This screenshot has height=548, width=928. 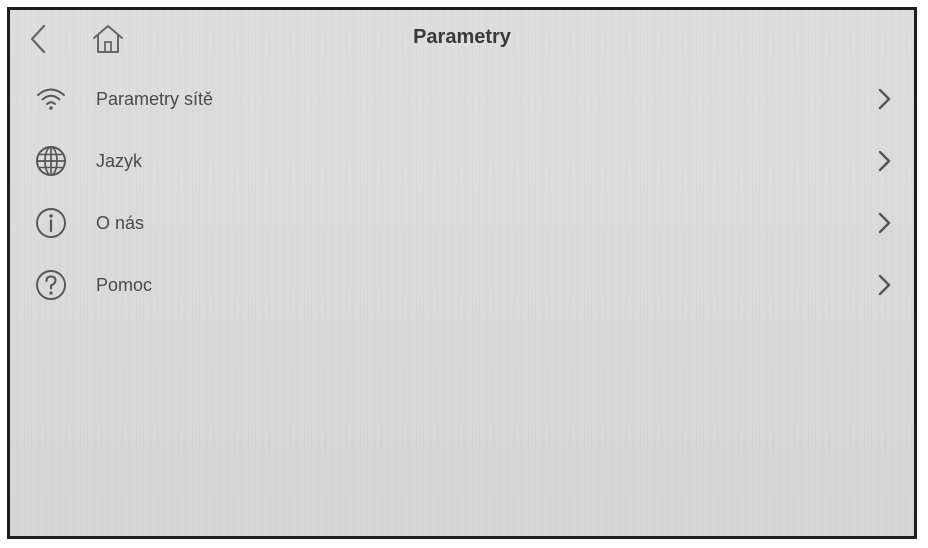 I want to click on page-title: Parametry, so click(x=462, y=37).